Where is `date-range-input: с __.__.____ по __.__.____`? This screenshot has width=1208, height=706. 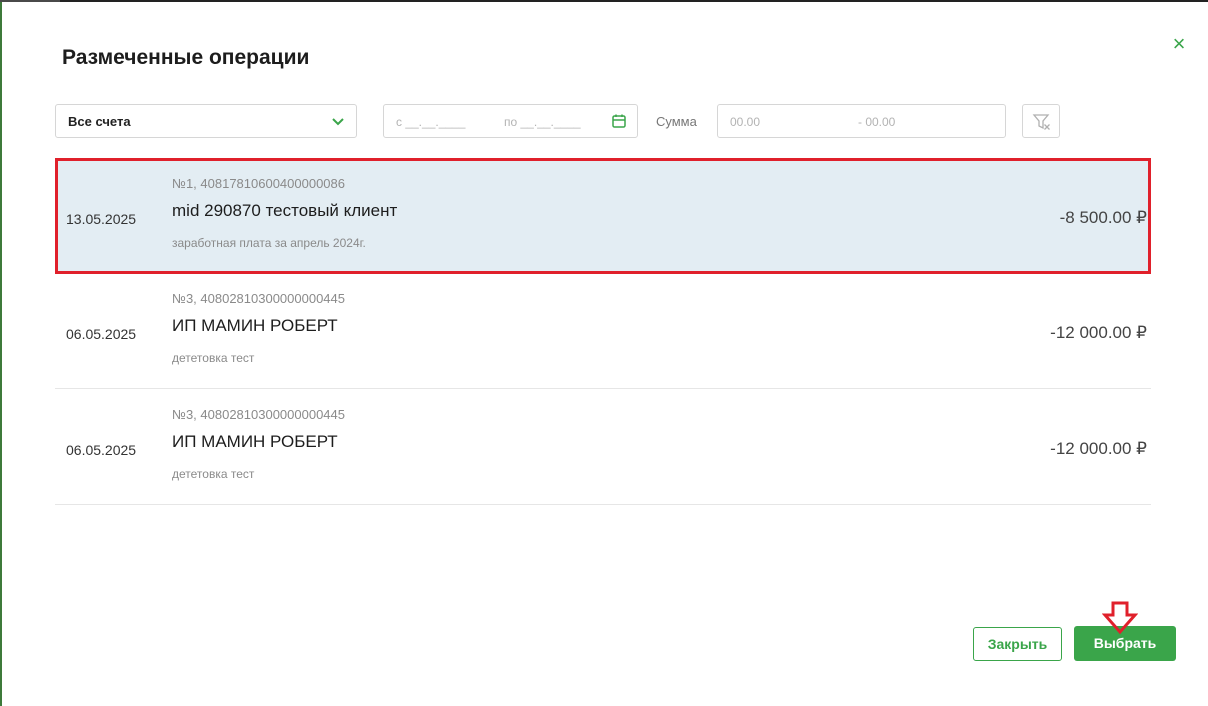 date-range-input: с __.__.____ по __.__.____ is located at coordinates (510, 121).